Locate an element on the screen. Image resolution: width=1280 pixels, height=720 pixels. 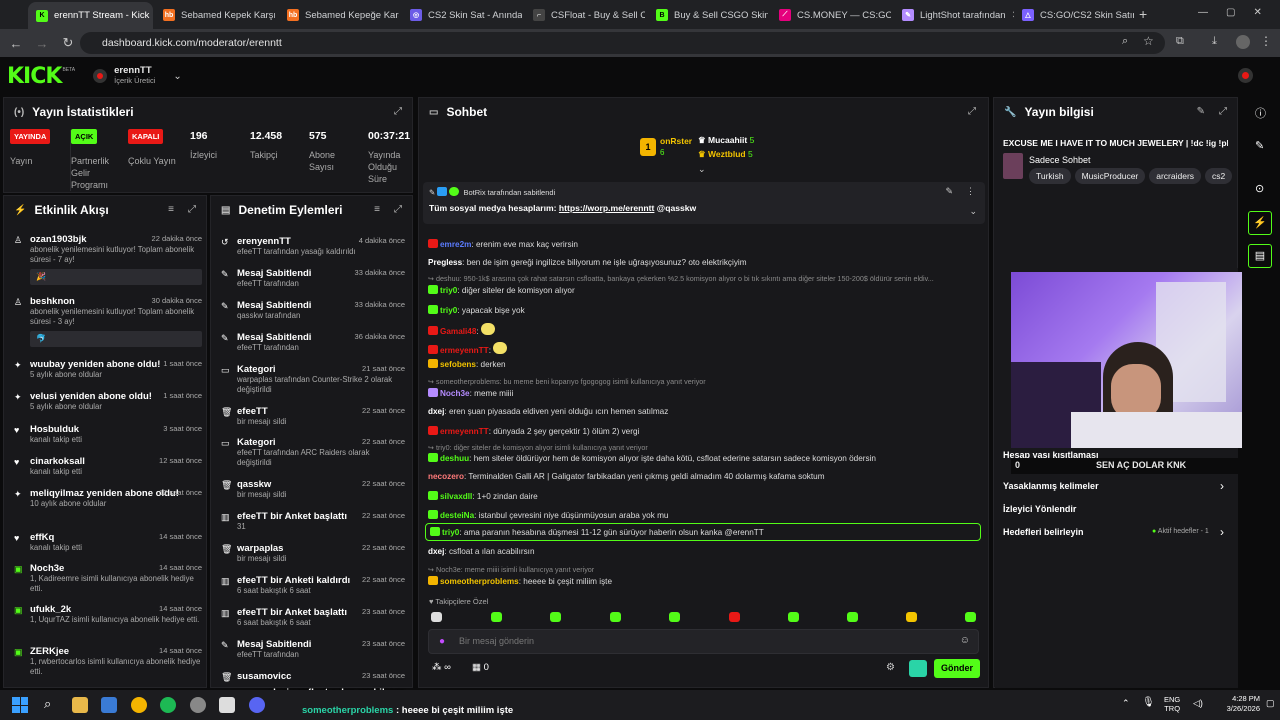
activity-item: ♥ Hosbulduk 3 saat önce kanalı takip etti is located at coordinates (107, 434).